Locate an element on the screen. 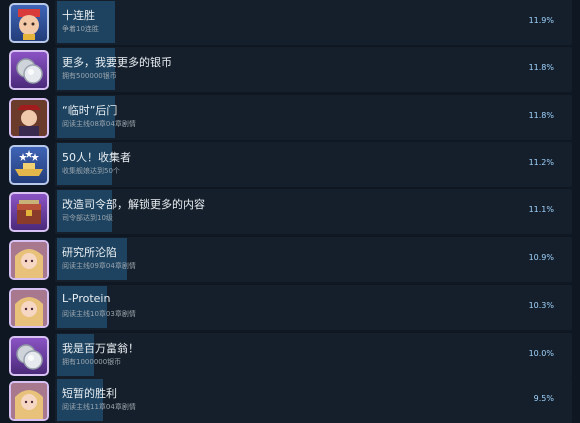 The height and width of the screenshot is (423, 580). achievement-row: “临时”后门 阅读主线08章04章剧情 11.8% is located at coordinates (290, 117).